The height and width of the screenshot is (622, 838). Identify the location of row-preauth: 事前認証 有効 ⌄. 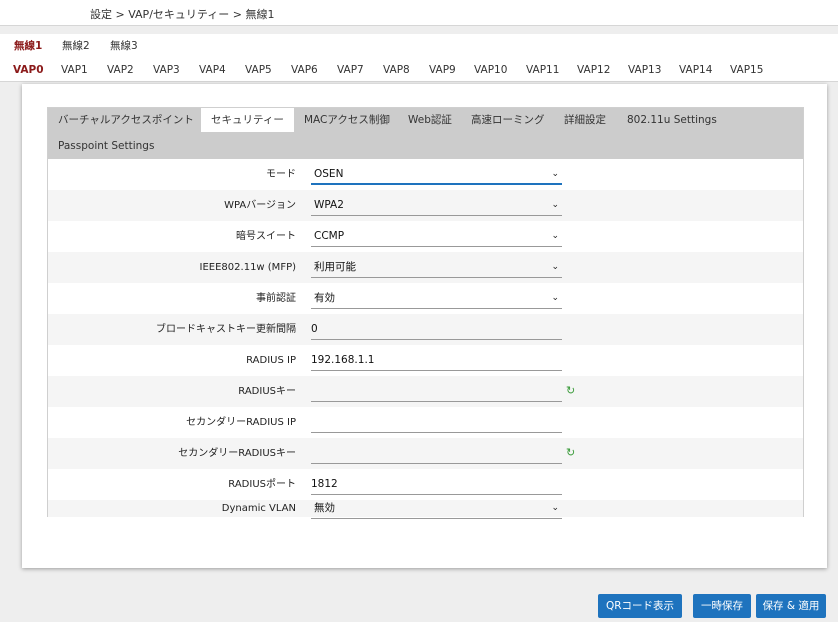
(425, 298).